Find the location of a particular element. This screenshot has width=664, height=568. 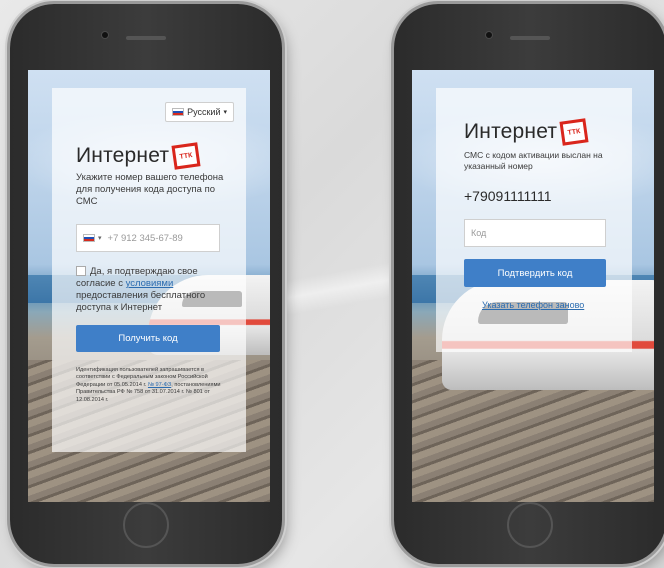

phone-placeholder: +7 912 345-67-89 is located at coordinates (145, 238).